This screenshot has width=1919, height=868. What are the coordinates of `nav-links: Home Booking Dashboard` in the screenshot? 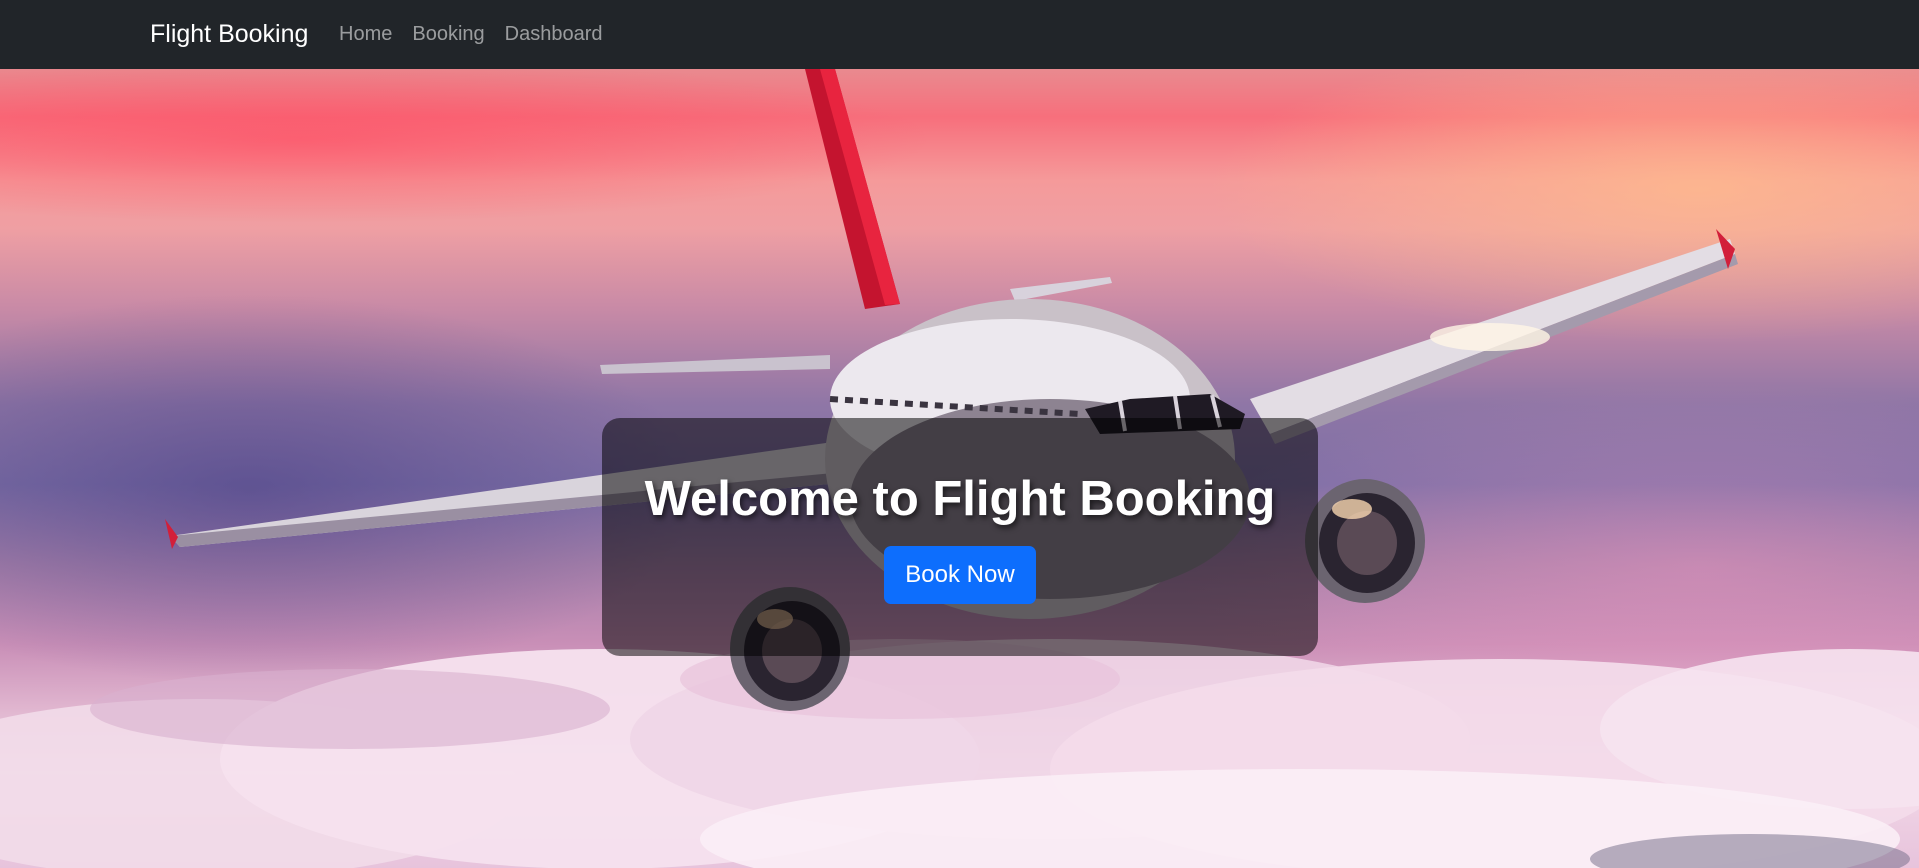 It's located at (480, 34).